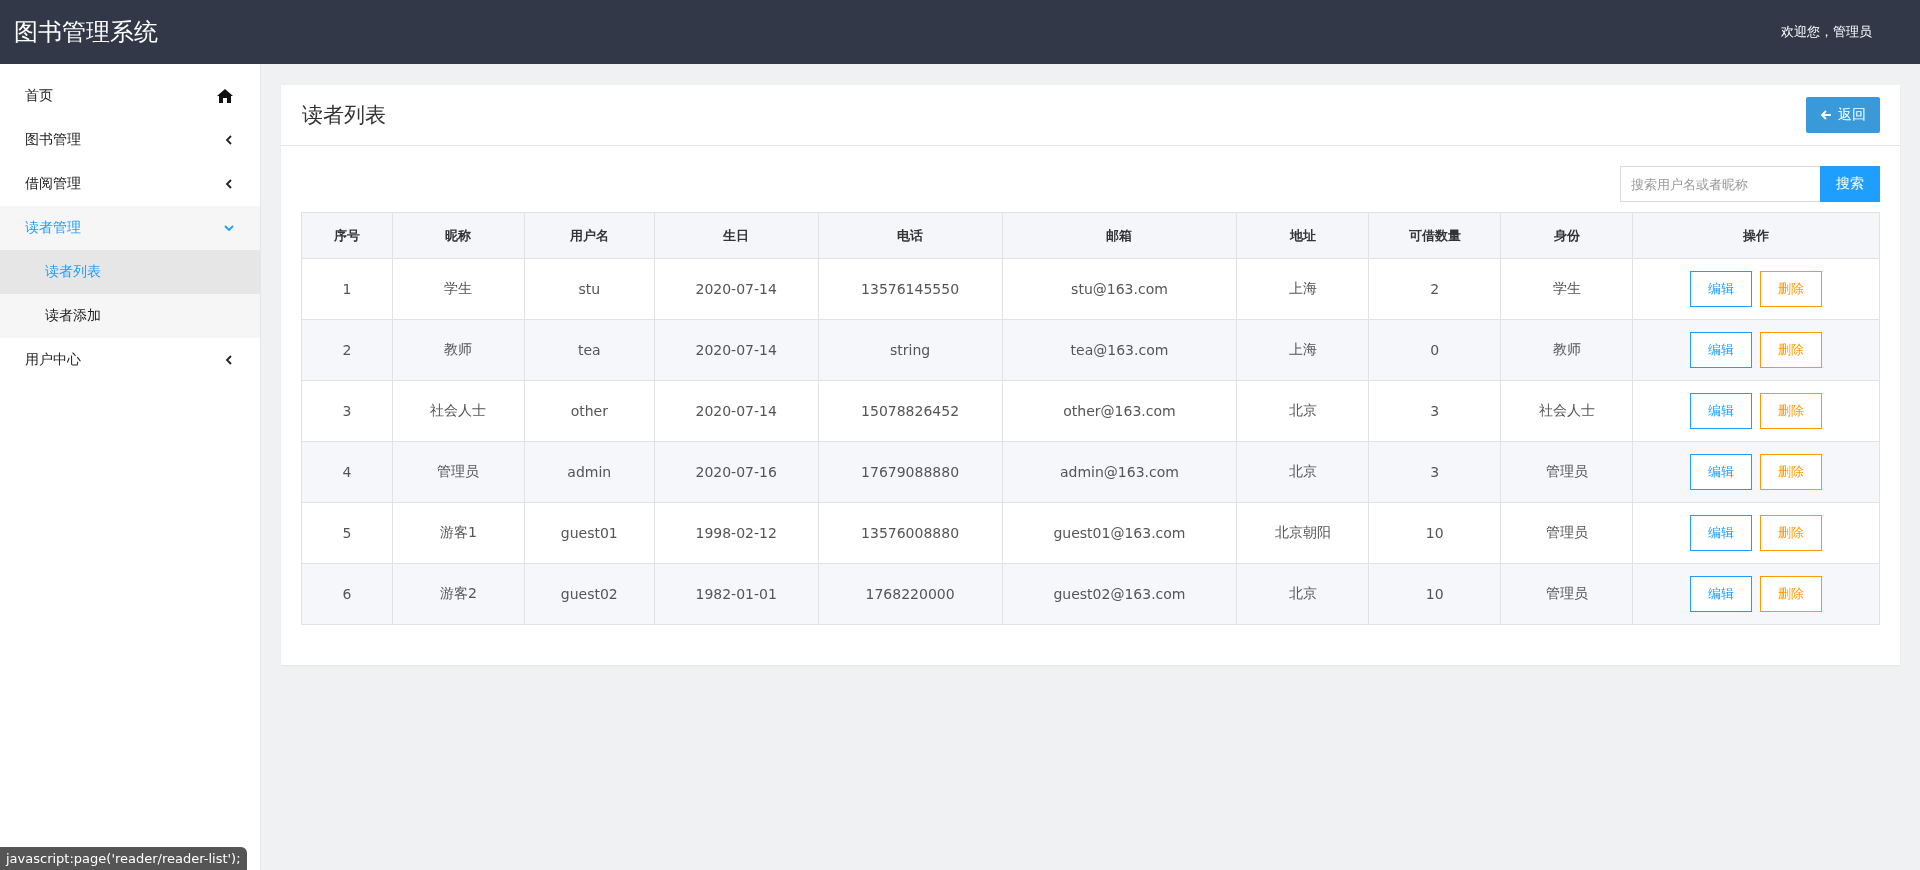  What do you see at coordinates (910, 533) in the screenshot?
I see `table-cell: 13576008880` at bounding box center [910, 533].